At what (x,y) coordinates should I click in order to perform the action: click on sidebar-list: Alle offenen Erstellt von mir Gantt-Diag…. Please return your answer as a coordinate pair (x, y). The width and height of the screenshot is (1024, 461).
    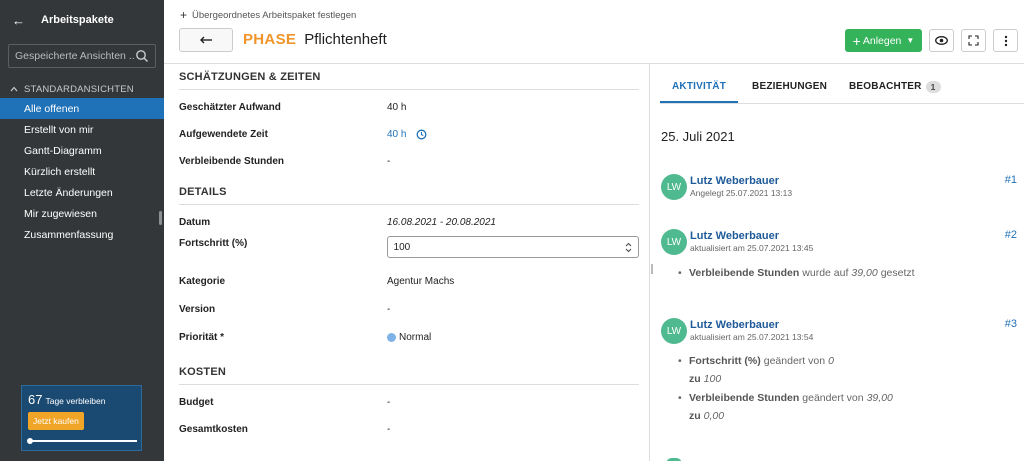
    Looking at the image, I should click on (82, 171).